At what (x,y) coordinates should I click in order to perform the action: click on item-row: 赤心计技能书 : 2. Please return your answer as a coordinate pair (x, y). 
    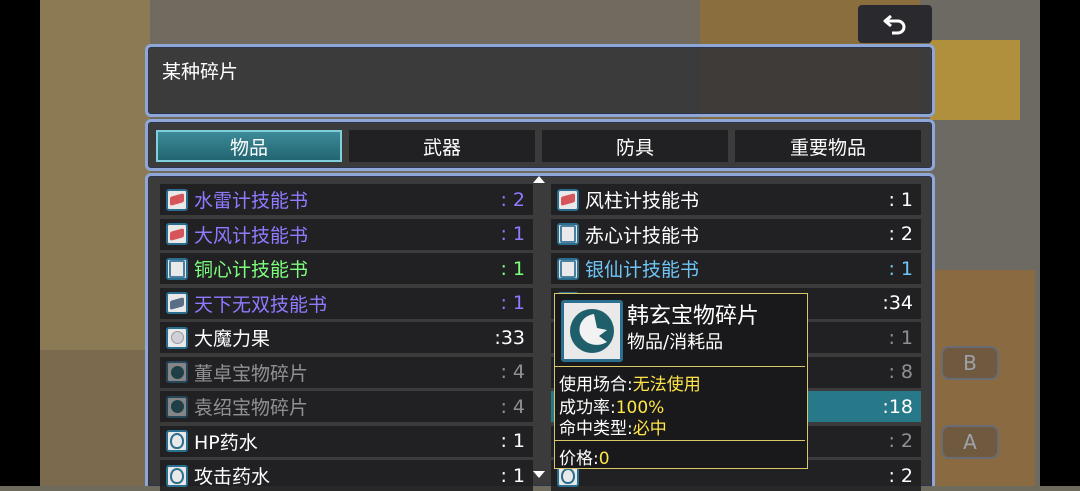
    Looking at the image, I should click on (736, 234).